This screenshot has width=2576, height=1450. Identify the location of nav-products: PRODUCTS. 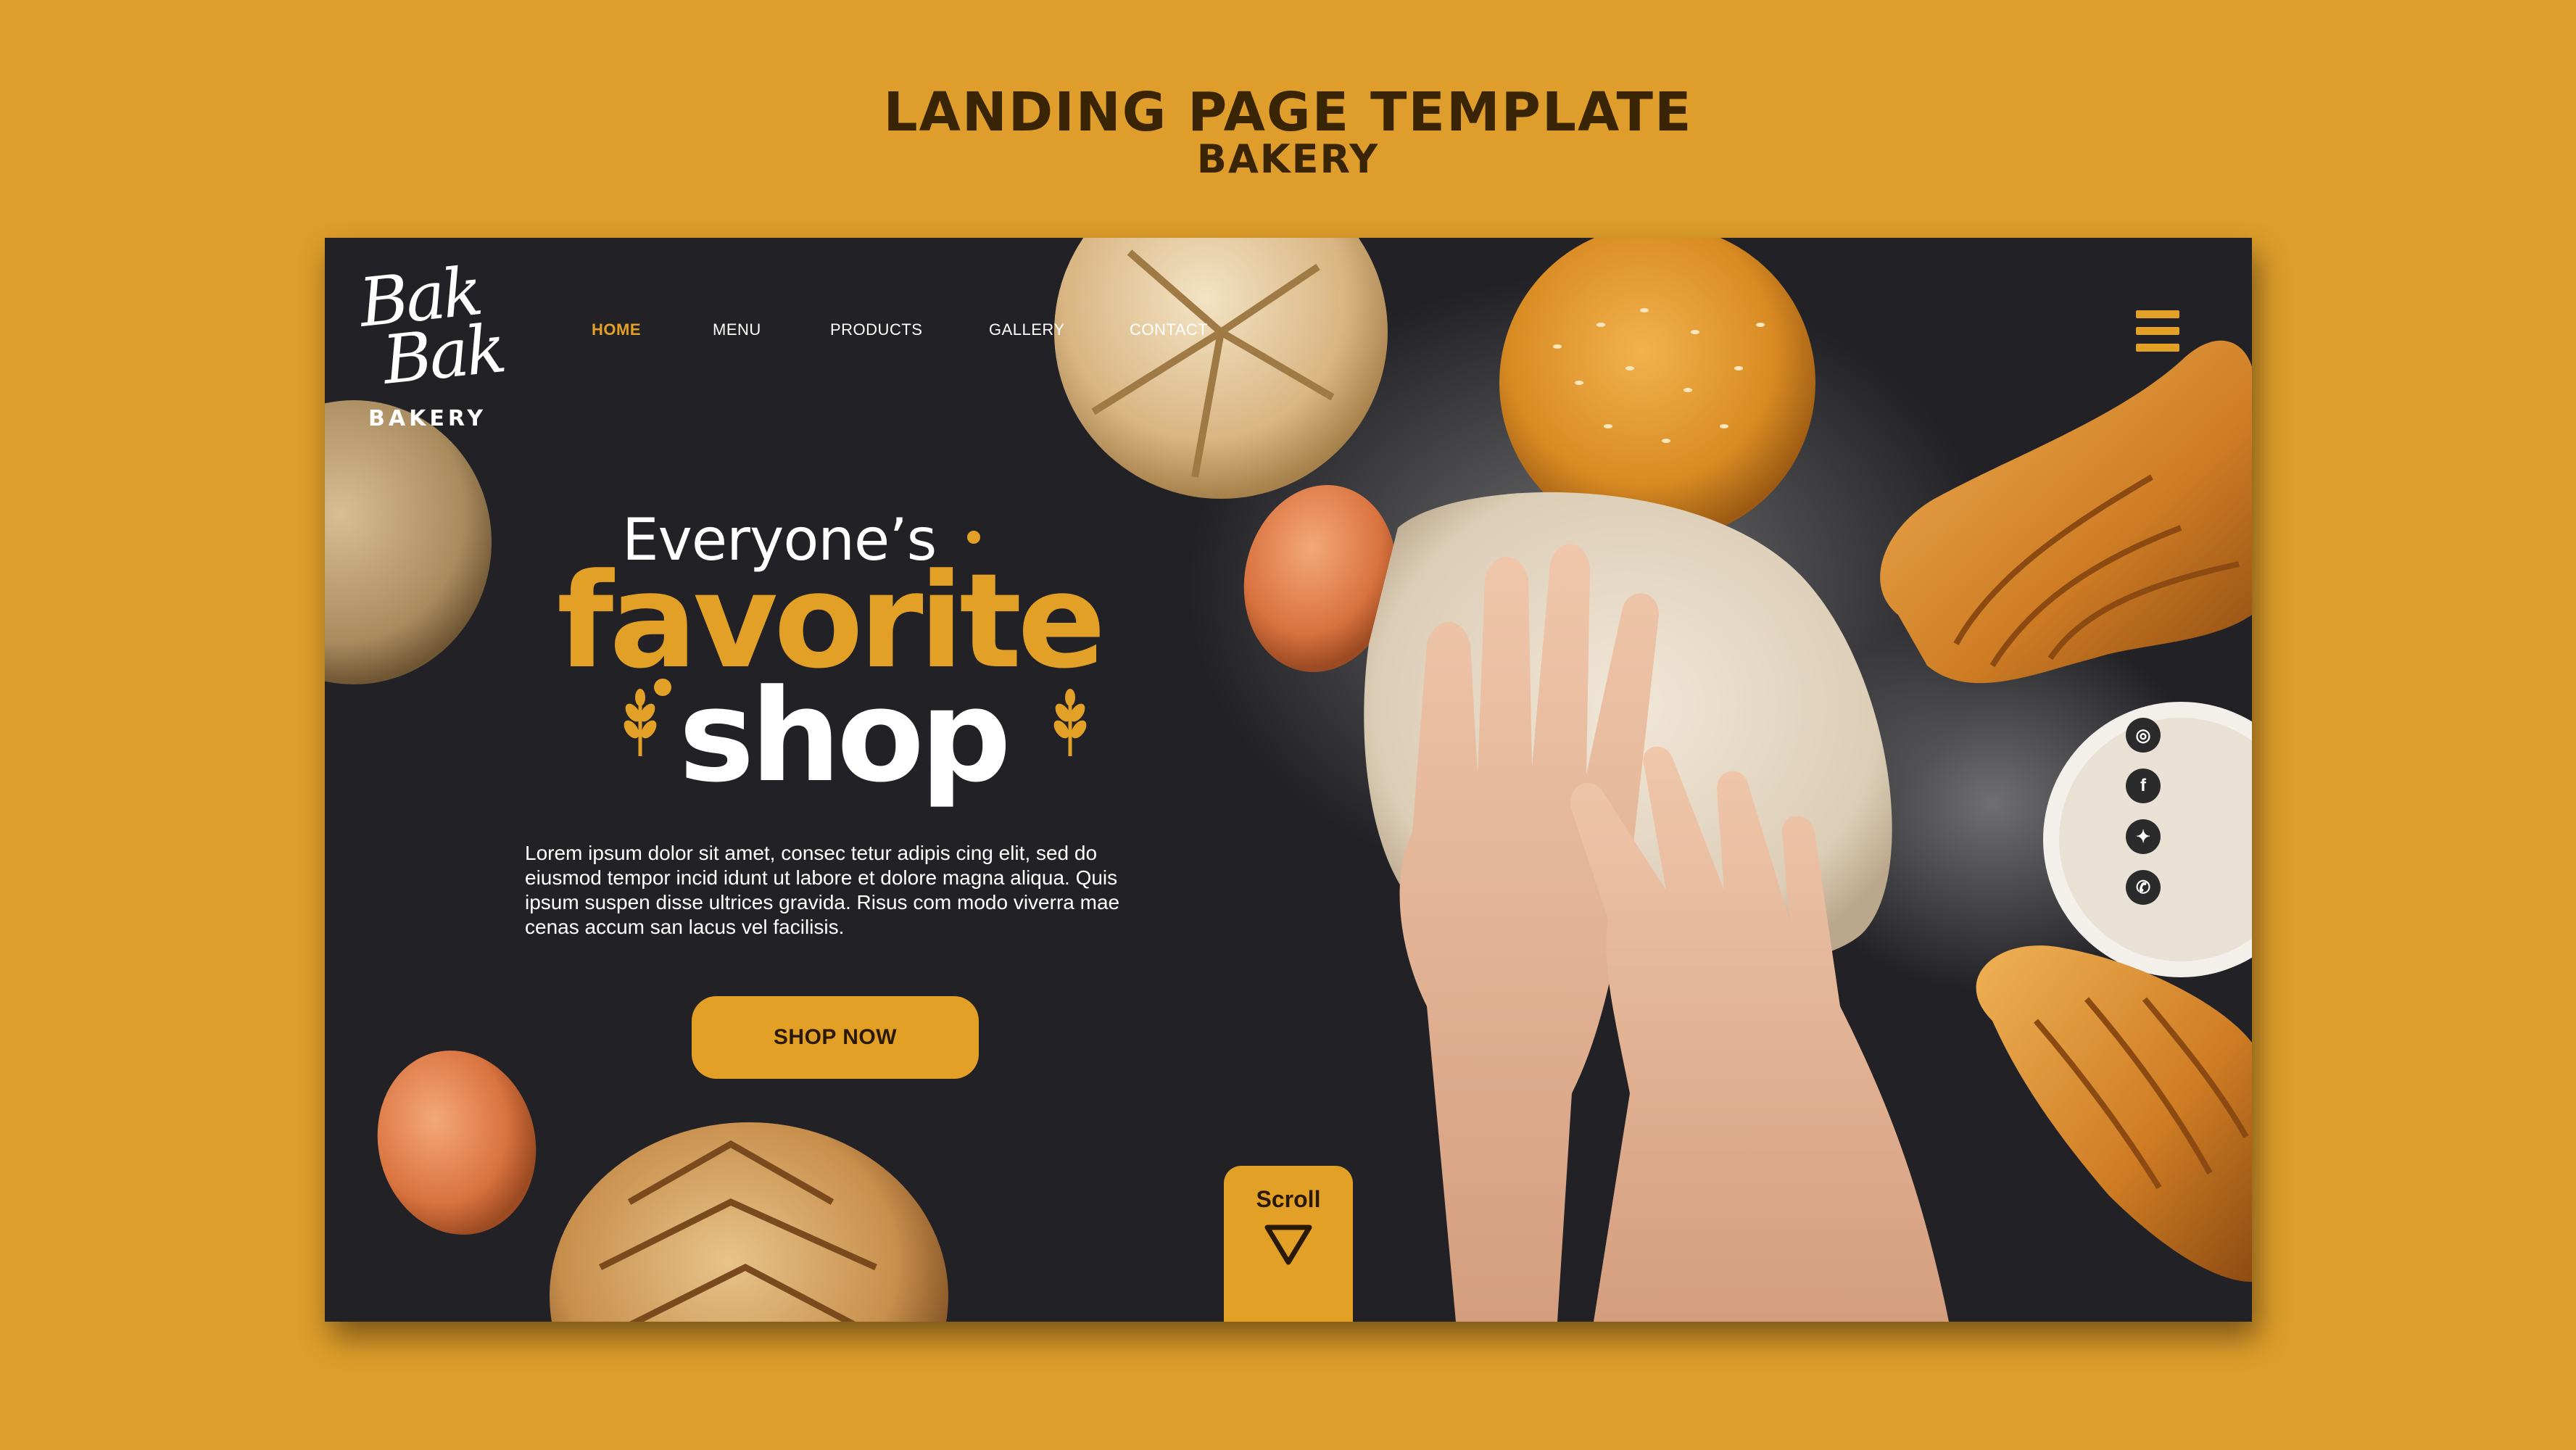
(876, 329).